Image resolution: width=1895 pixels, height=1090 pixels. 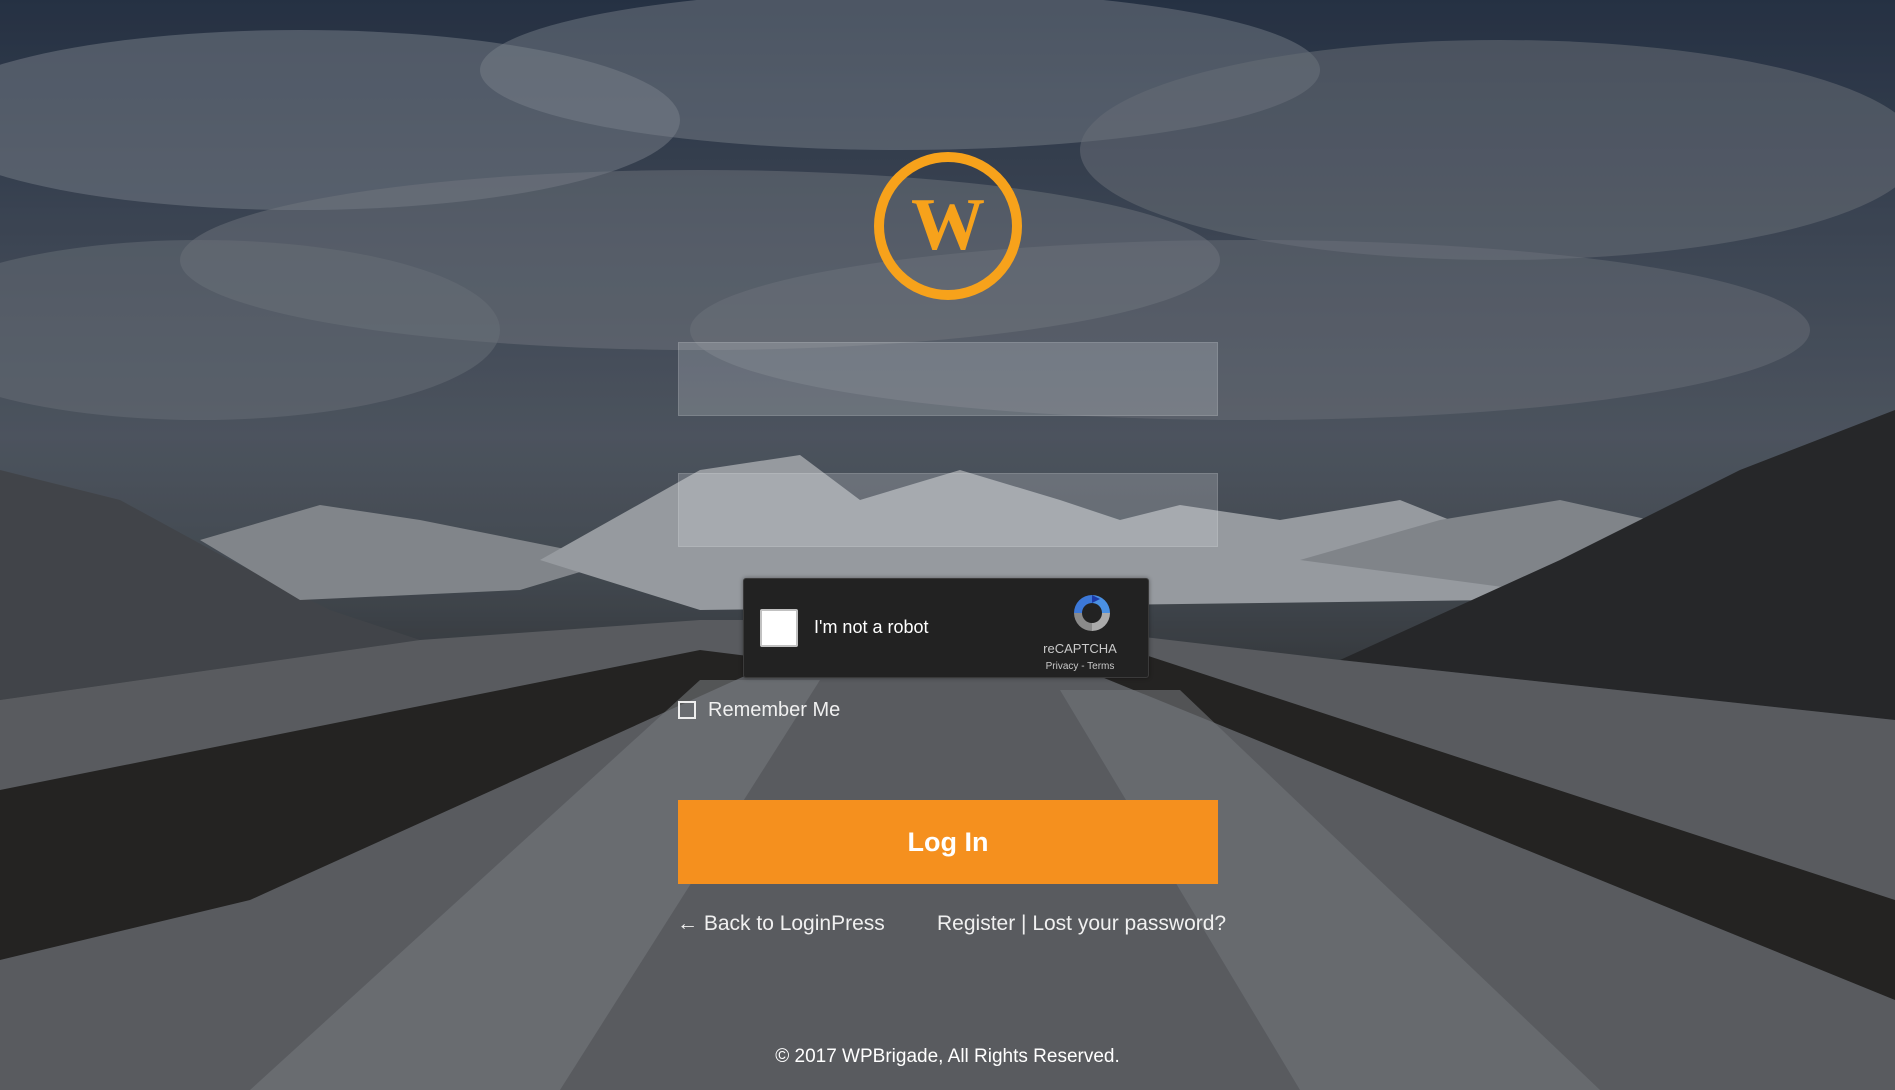 What do you see at coordinates (779, 628) in the screenshot?
I see `recaptcha-checkbox` at bounding box center [779, 628].